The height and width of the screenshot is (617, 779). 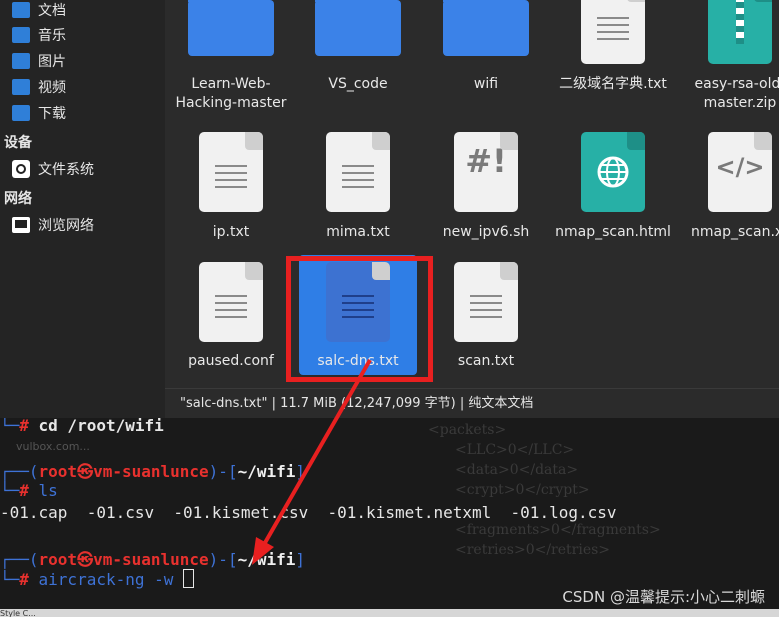 What do you see at coordinates (467, 430) in the screenshot?
I see `background-text: <packets>` at bounding box center [467, 430].